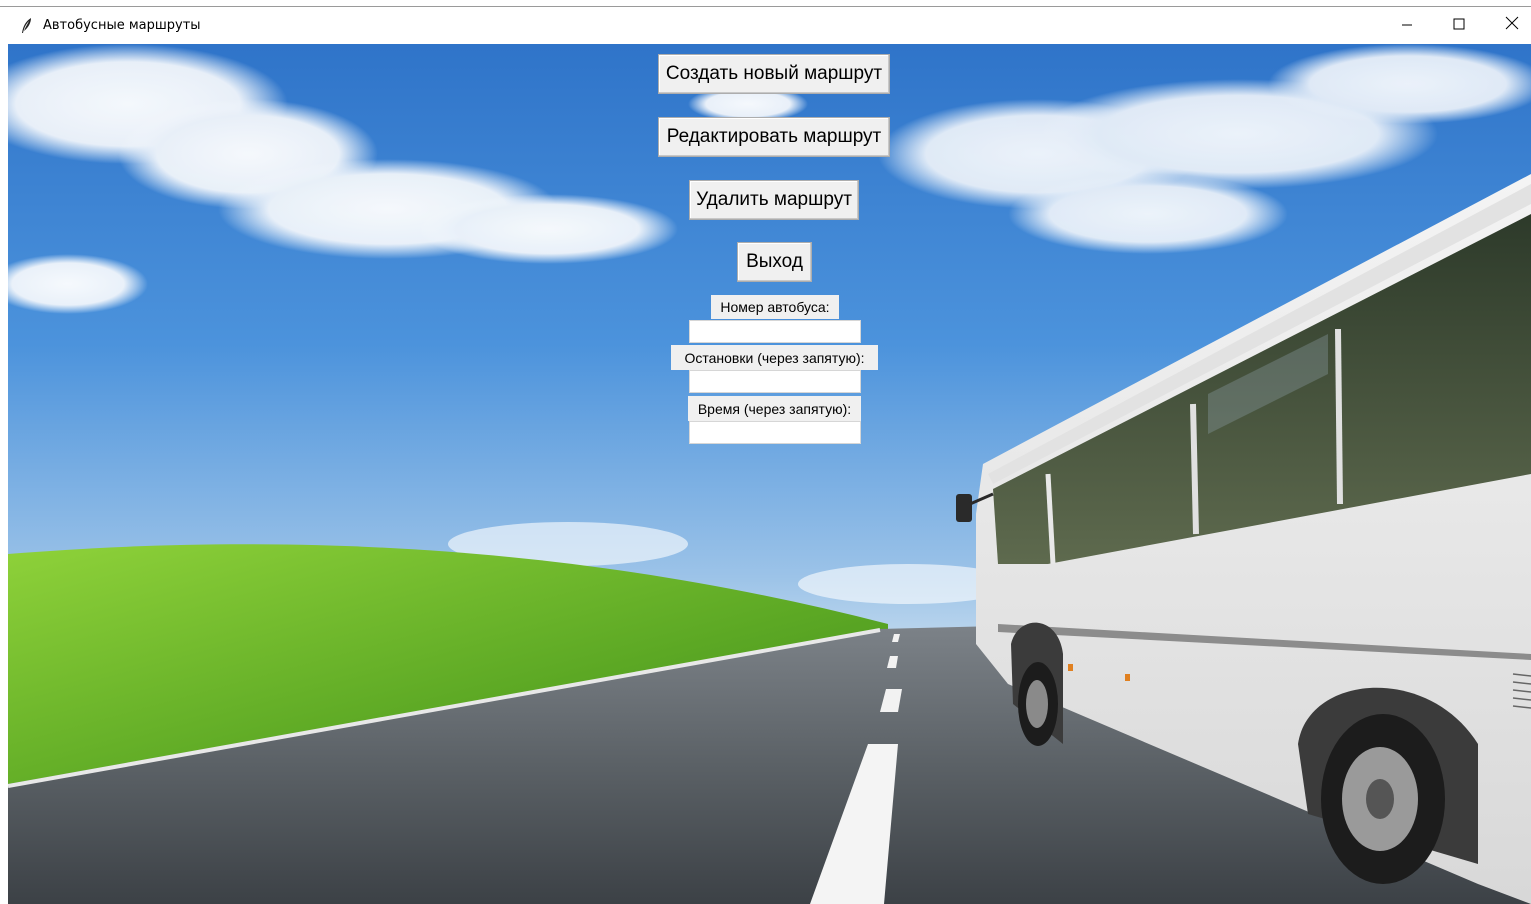 The height and width of the screenshot is (904, 1531). I want to click on delete-route-button: Удалить маршрут, so click(774, 200).